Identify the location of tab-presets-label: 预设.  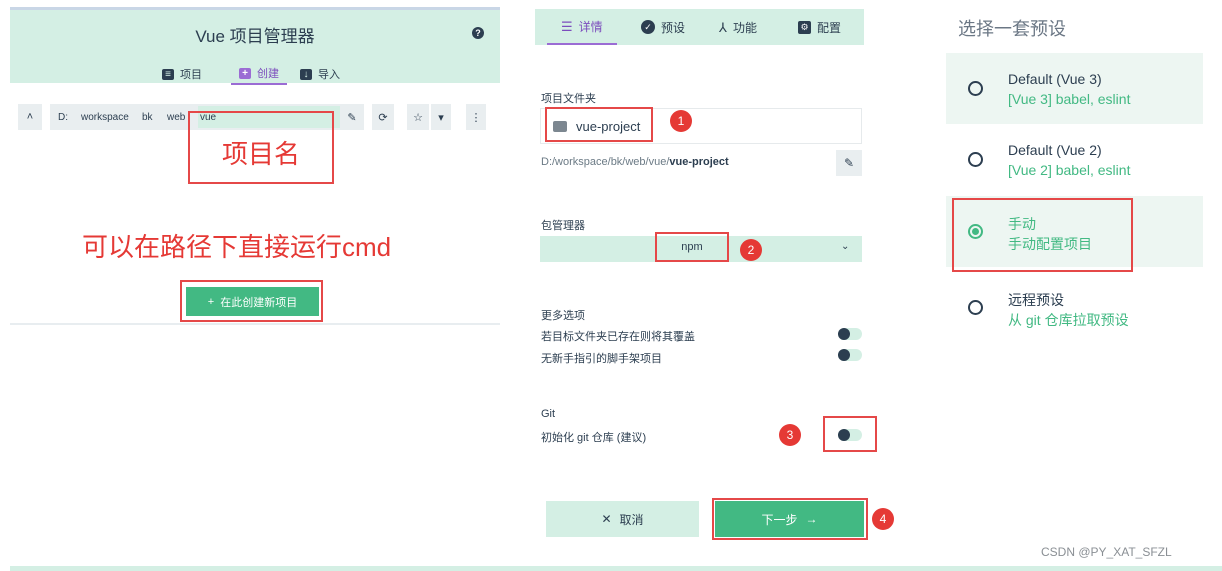
(673, 27).